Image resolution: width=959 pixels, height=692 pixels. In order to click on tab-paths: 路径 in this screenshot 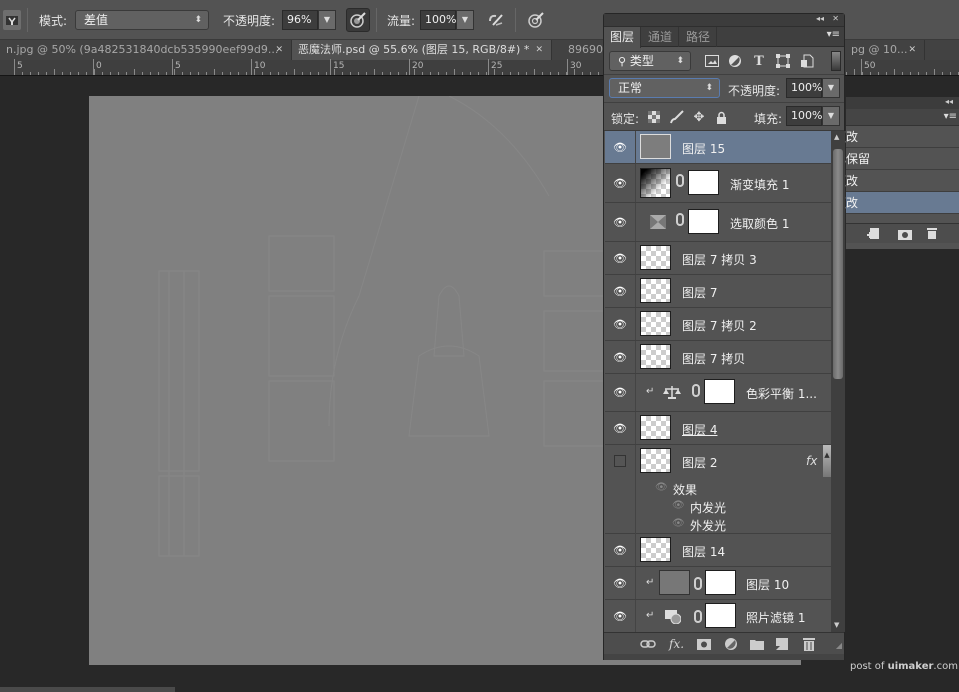, I will do `click(699, 37)`.